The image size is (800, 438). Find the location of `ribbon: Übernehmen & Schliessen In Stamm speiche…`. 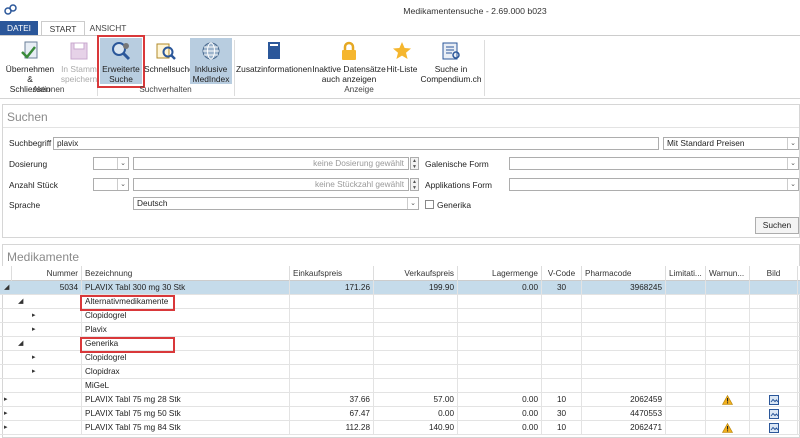

ribbon: Übernehmen & Schliessen In Stamm speiche… is located at coordinates (400, 67).